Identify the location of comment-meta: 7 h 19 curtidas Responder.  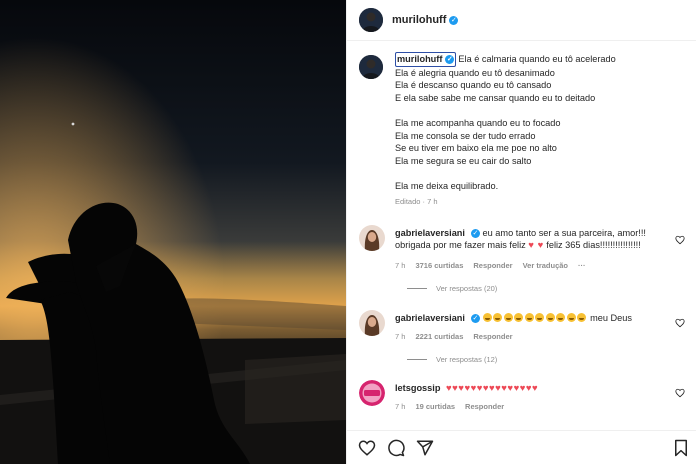
(449, 406).